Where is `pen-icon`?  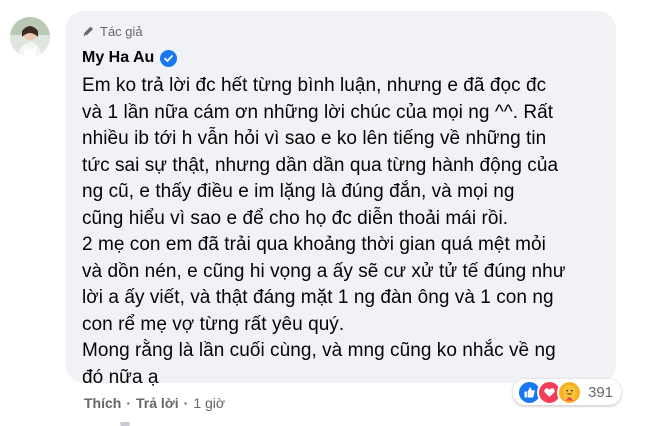
pen-icon is located at coordinates (88, 31).